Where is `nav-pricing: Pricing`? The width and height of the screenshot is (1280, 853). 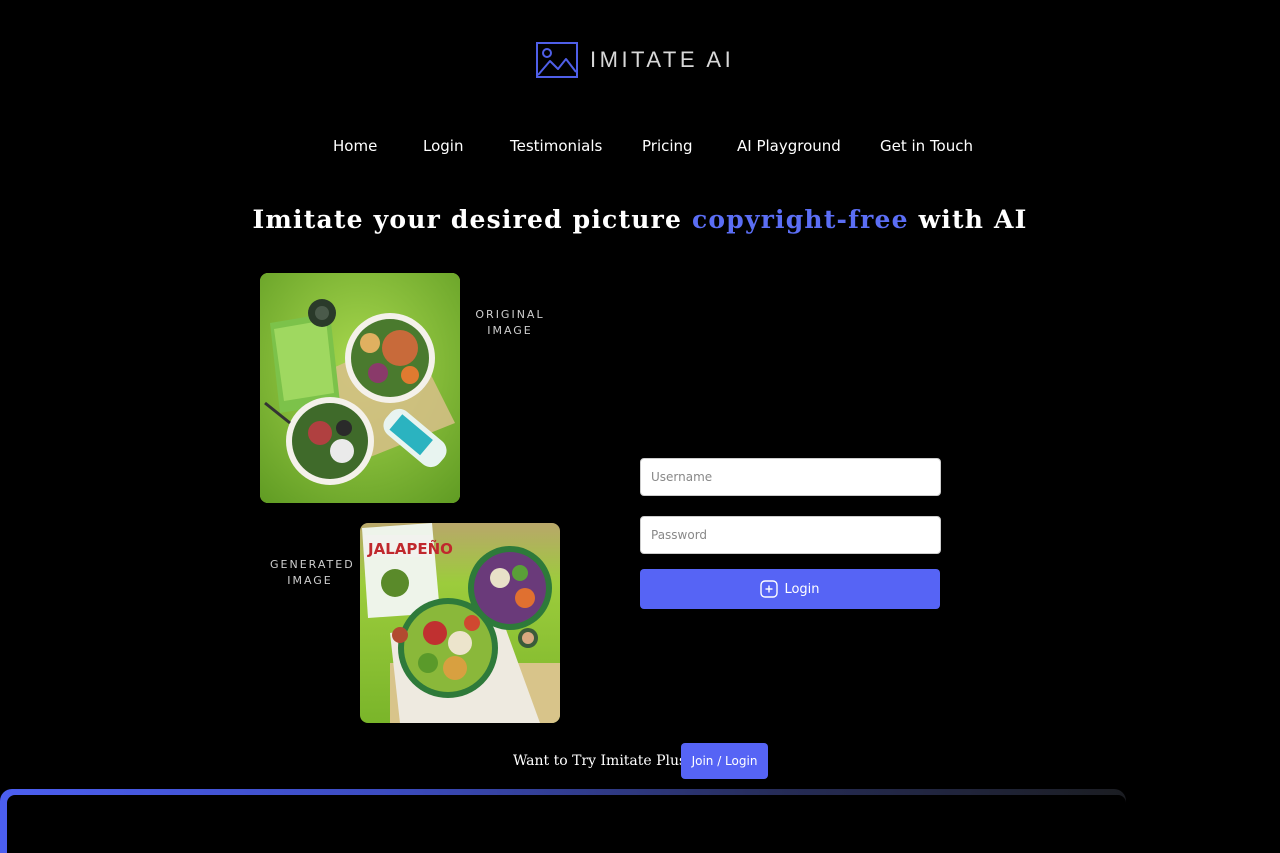 nav-pricing: Pricing is located at coordinates (667, 146).